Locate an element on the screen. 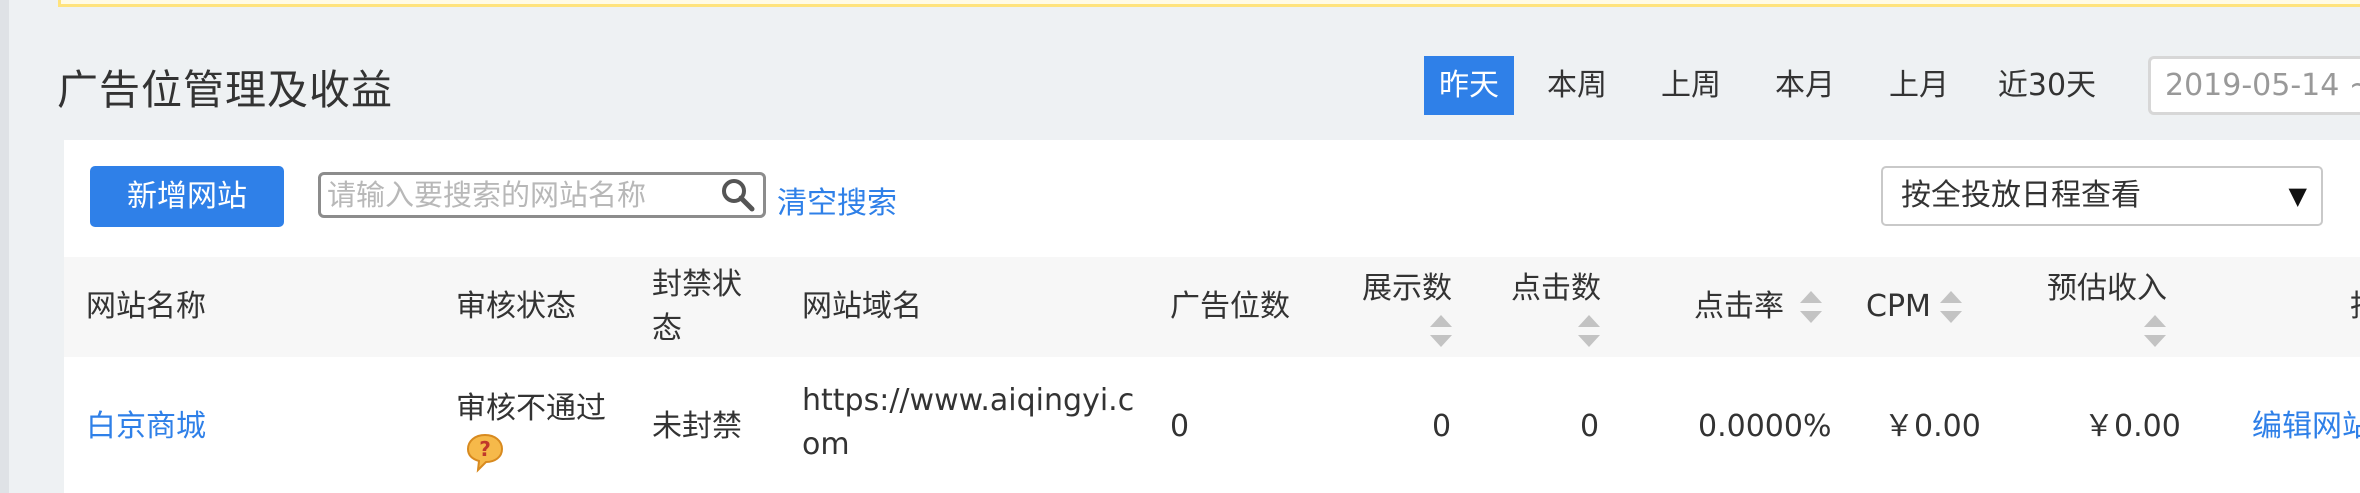  col-actions: 指 is located at coordinates (2355, 307).